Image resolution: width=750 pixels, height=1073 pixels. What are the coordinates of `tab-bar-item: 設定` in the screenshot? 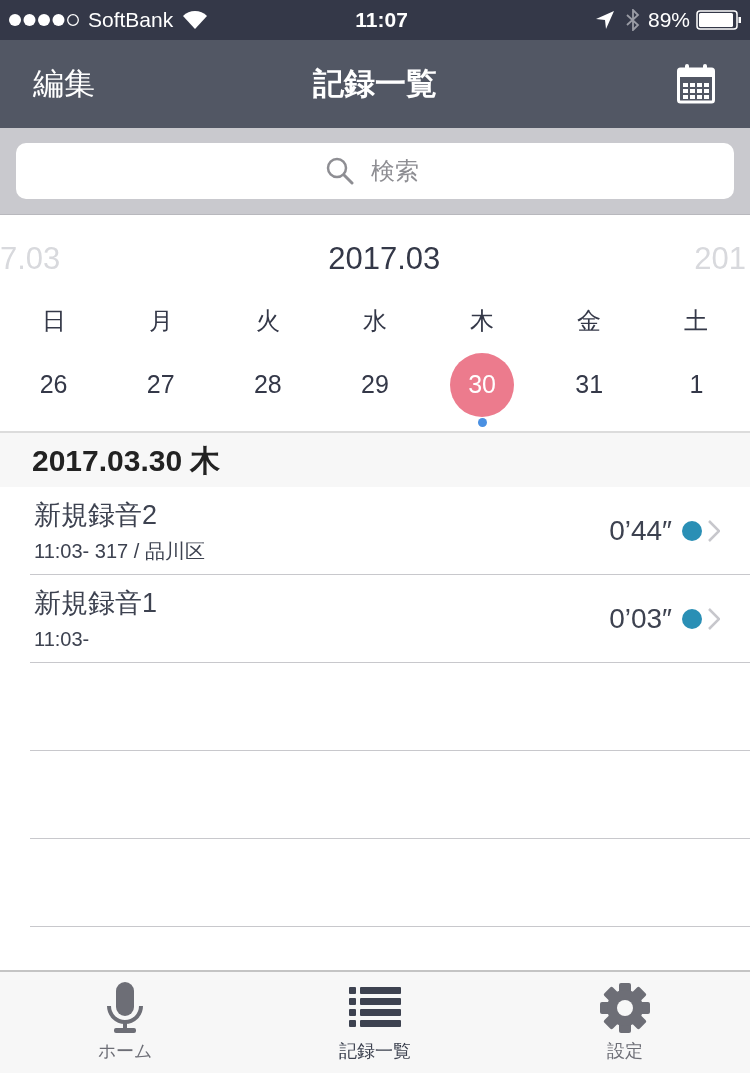 It's located at (625, 1022).